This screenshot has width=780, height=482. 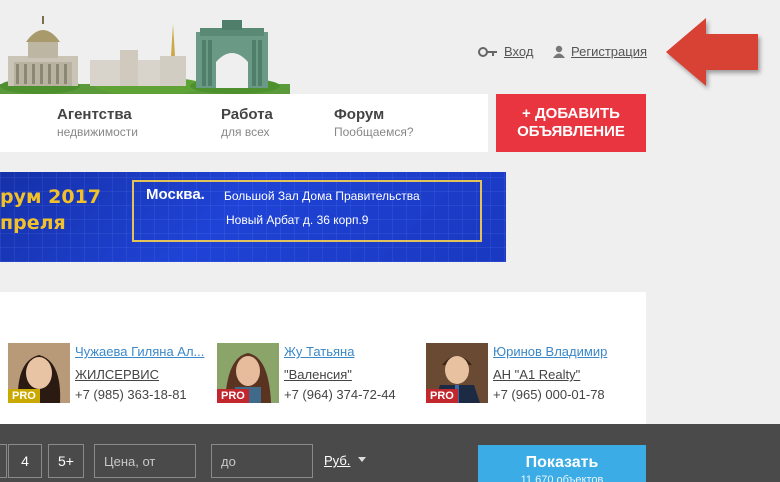 I want to click on header-skyline-image, so click(x=145, y=55).